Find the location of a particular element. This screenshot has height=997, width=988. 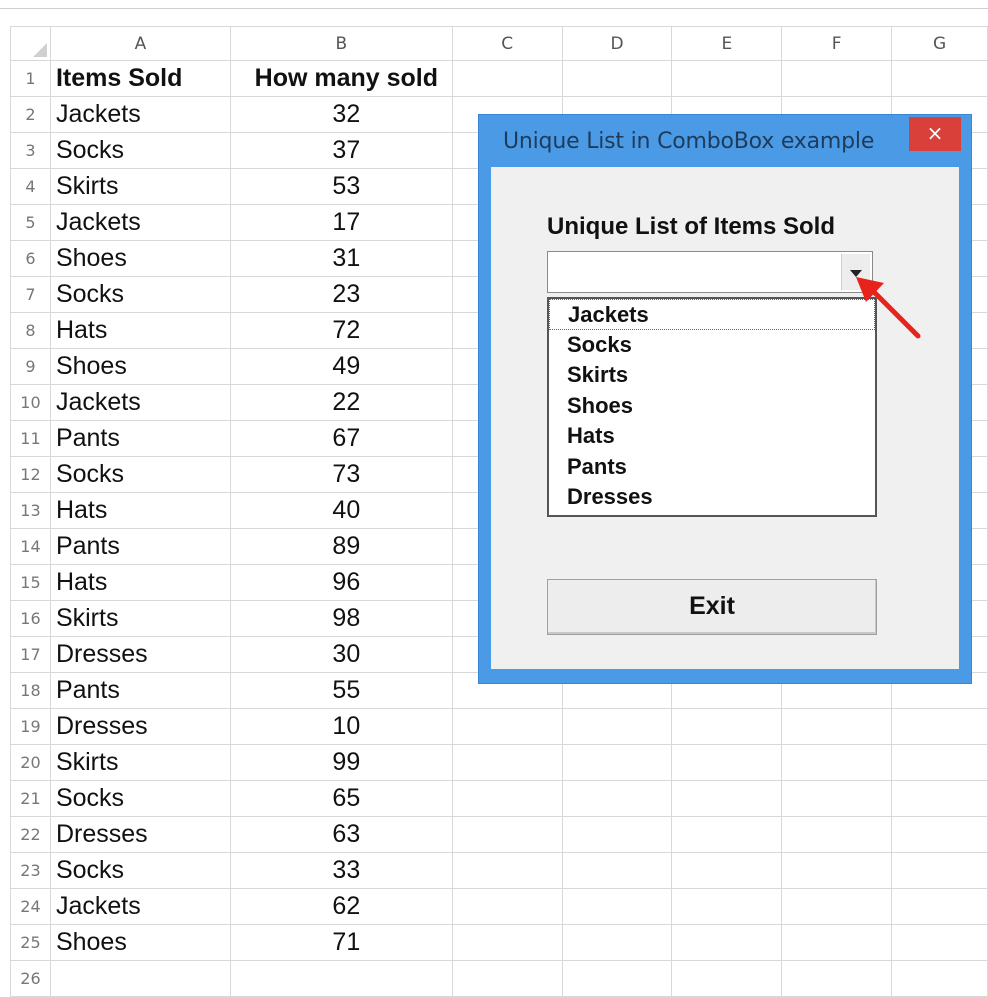

row-header: 24 is located at coordinates (30, 906).